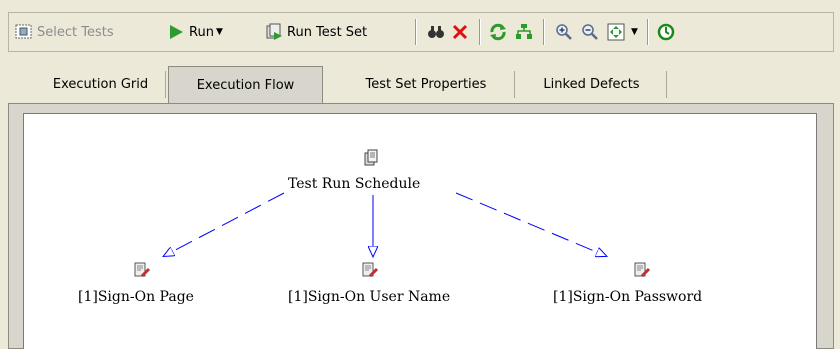 The width and height of the screenshot is (840, 350). I want to click on fit-dropdown-icon: ▼, so click(634, 32).